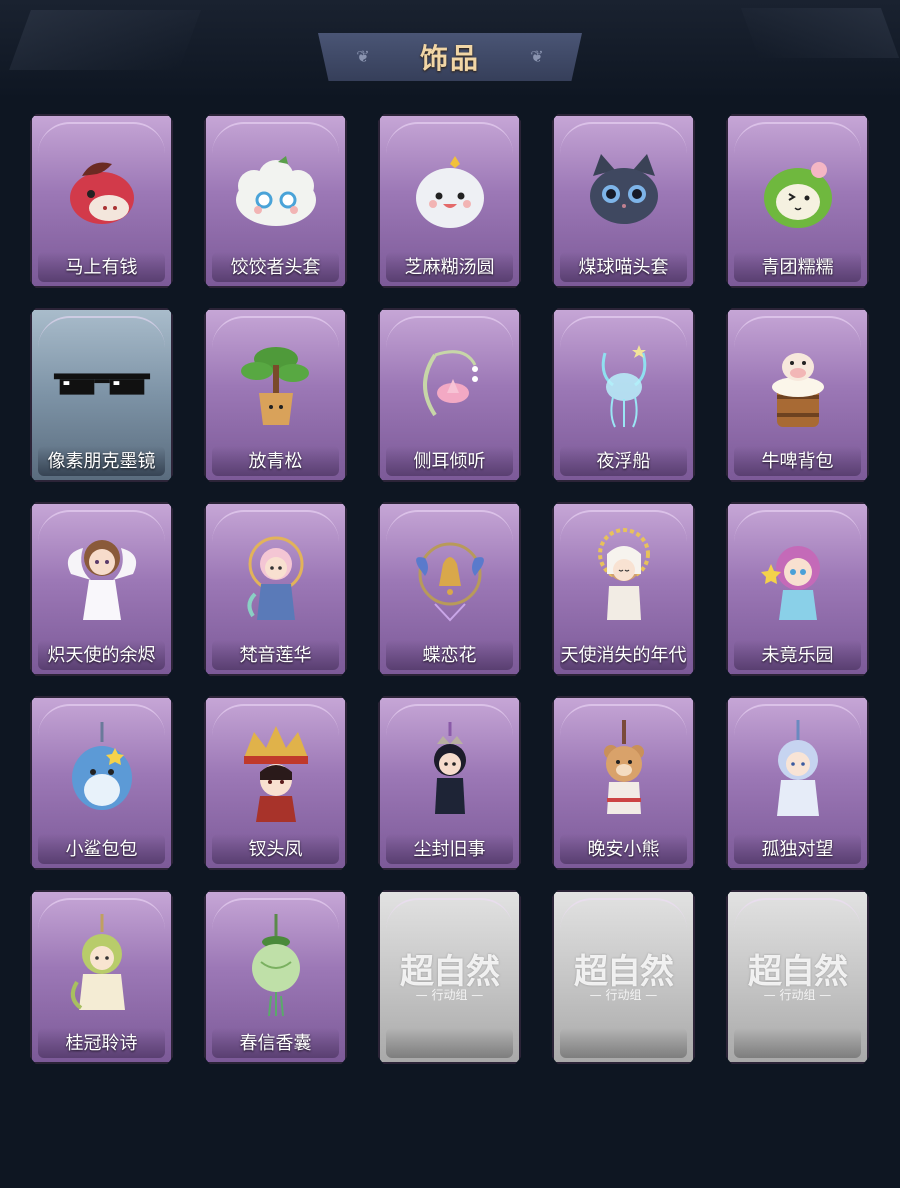  What do you see at coordinates (102, 967) in the screenshot?
I see `laurel-doll-charm-icon` at bounding box center [102, 967].